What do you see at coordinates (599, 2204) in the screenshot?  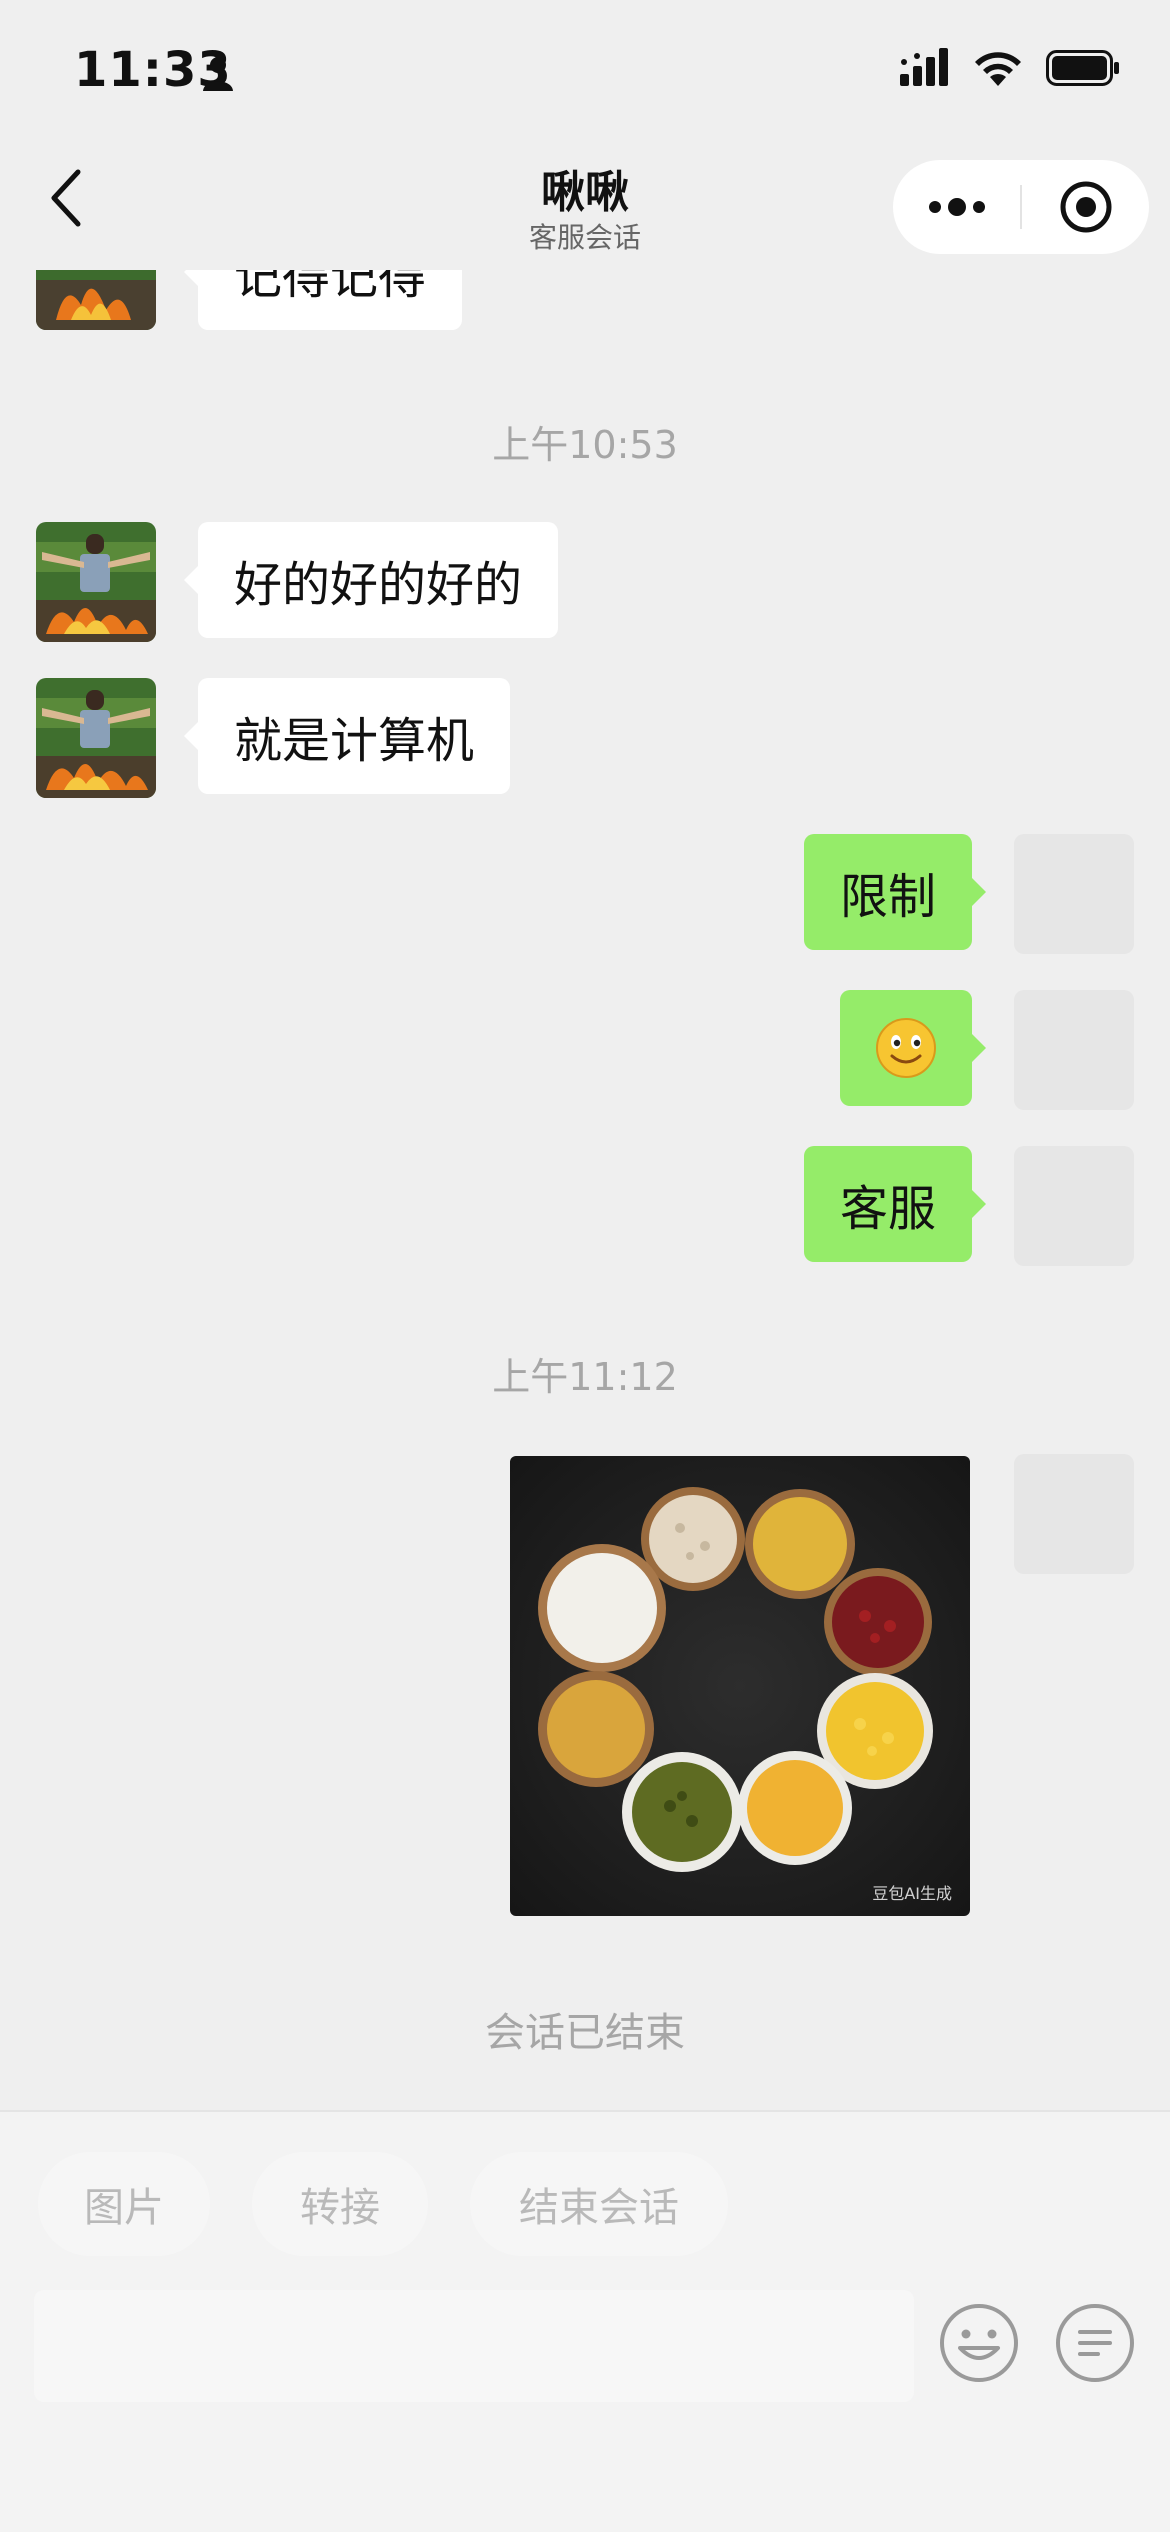 I see `quick-action-end-session: 结束会话` at bounding box center [599, 2204].